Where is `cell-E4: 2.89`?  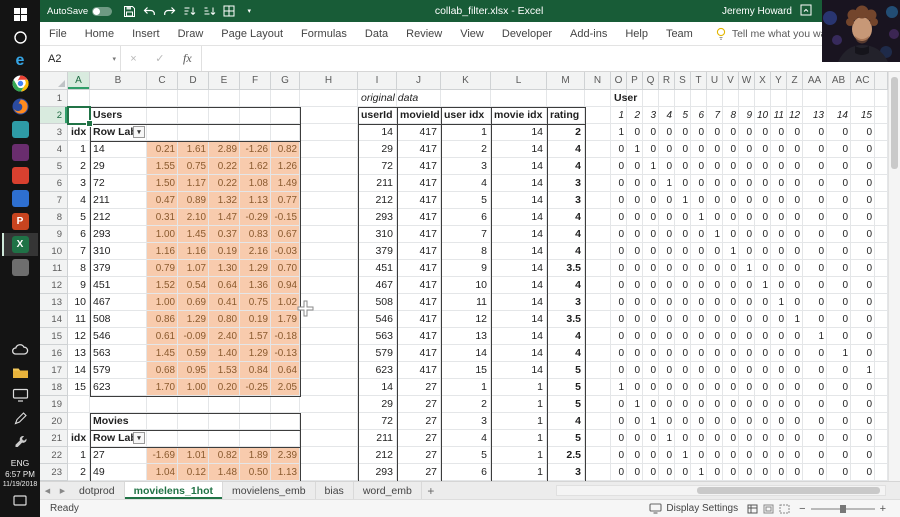 cell-E4: 2.89 is located at coordinates (224, 149).